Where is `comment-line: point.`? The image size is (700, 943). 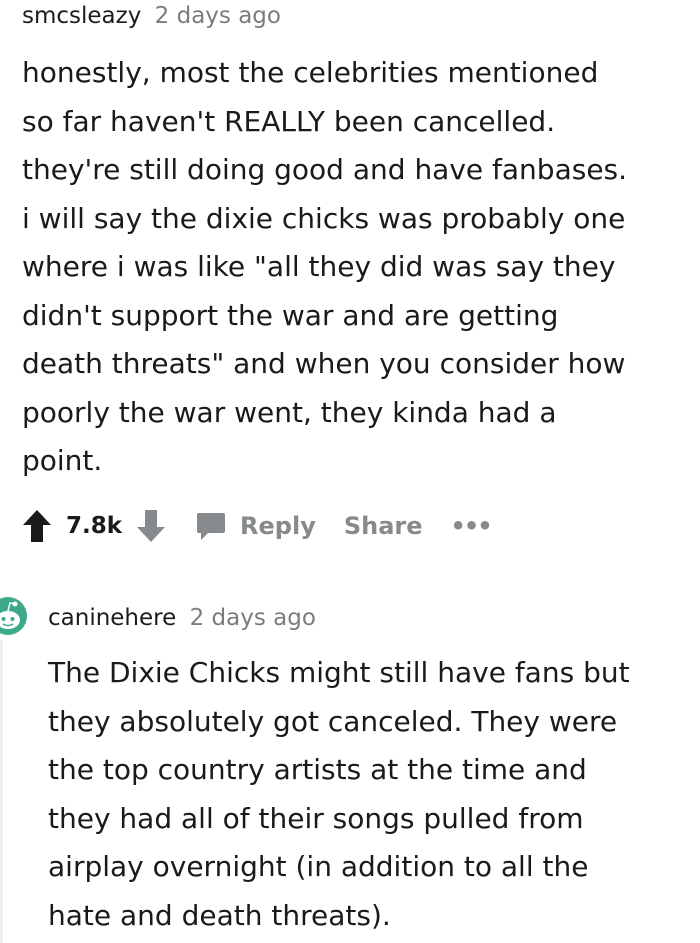
comment-line: point. is located at coordinates (62, 460).